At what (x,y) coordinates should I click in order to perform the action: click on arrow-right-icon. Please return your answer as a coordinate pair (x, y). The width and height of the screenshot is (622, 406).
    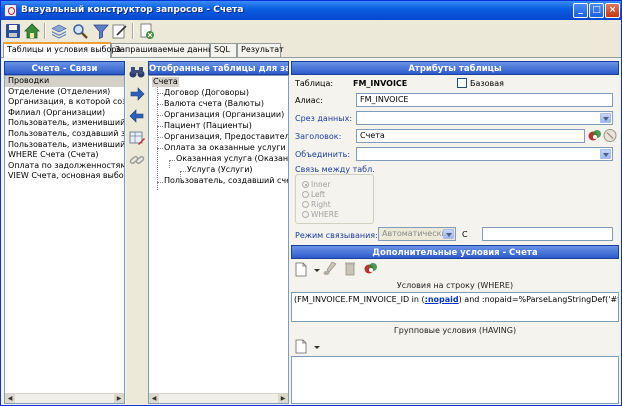
    Looking at the image, I should click on (137, 94).